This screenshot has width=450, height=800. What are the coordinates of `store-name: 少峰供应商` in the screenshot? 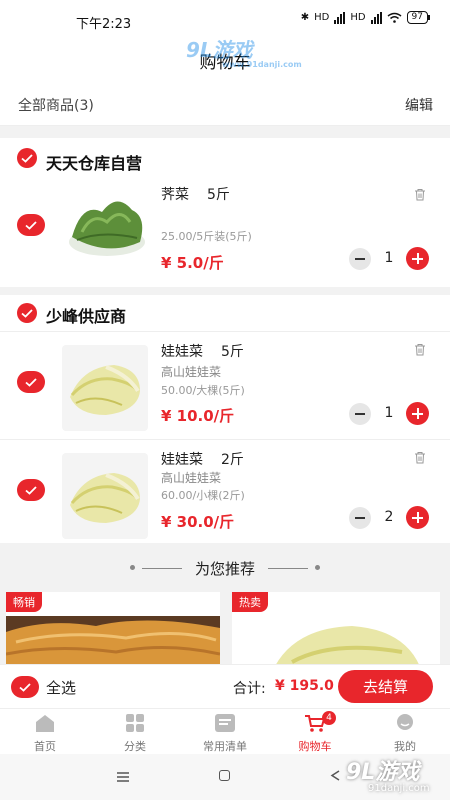 It's located at (86, 316).